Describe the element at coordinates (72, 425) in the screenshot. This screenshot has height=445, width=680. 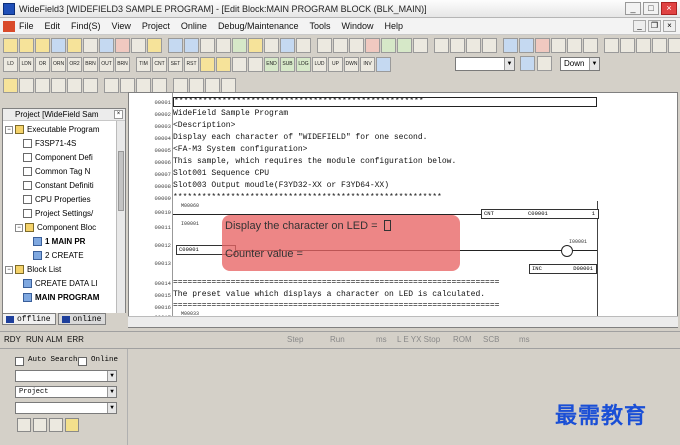
I see `find-options-icon` at that location.